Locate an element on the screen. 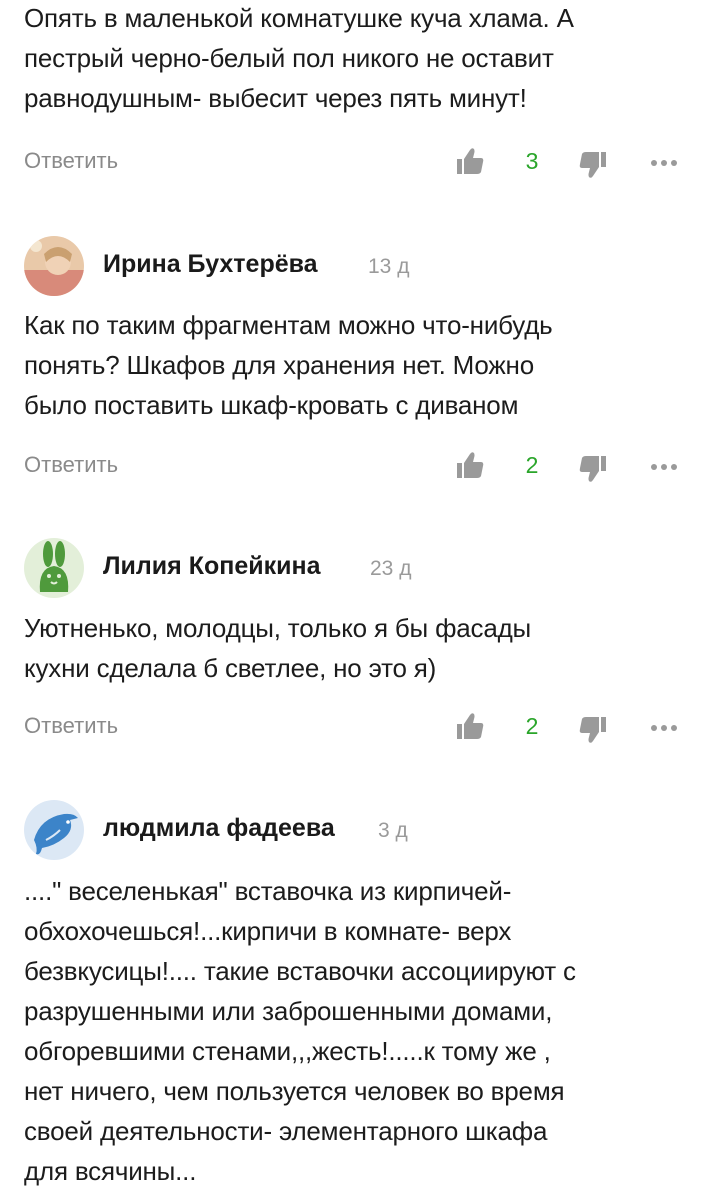 This screenshot has height=1200, width=715. text-line: разрушенными или заброшенными домами, is located at coordinates (288, 1011).